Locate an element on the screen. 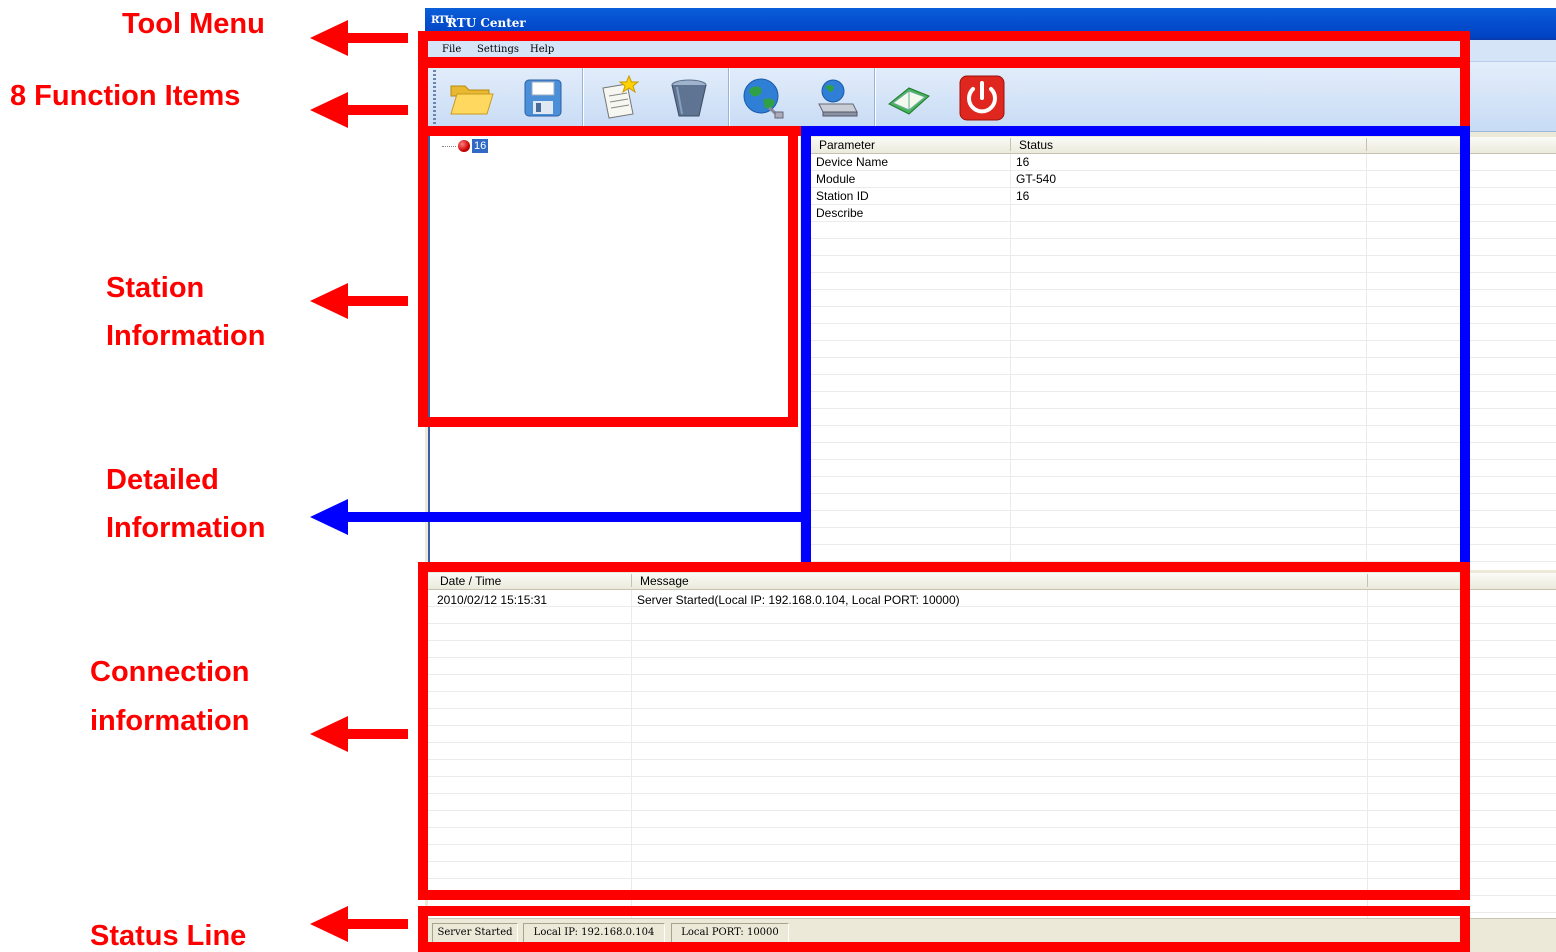  station-status-icon is located at coordinates (464, 146).